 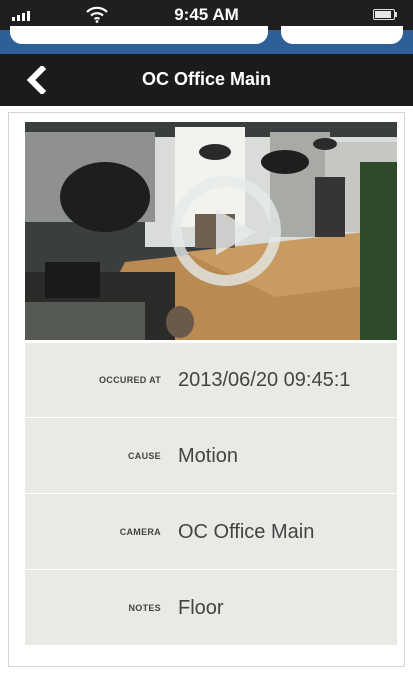 What do you see at coordinates (144, 608) in the screenshot?
I see `detail-label: NOTES` at bounding box center [144, 608].